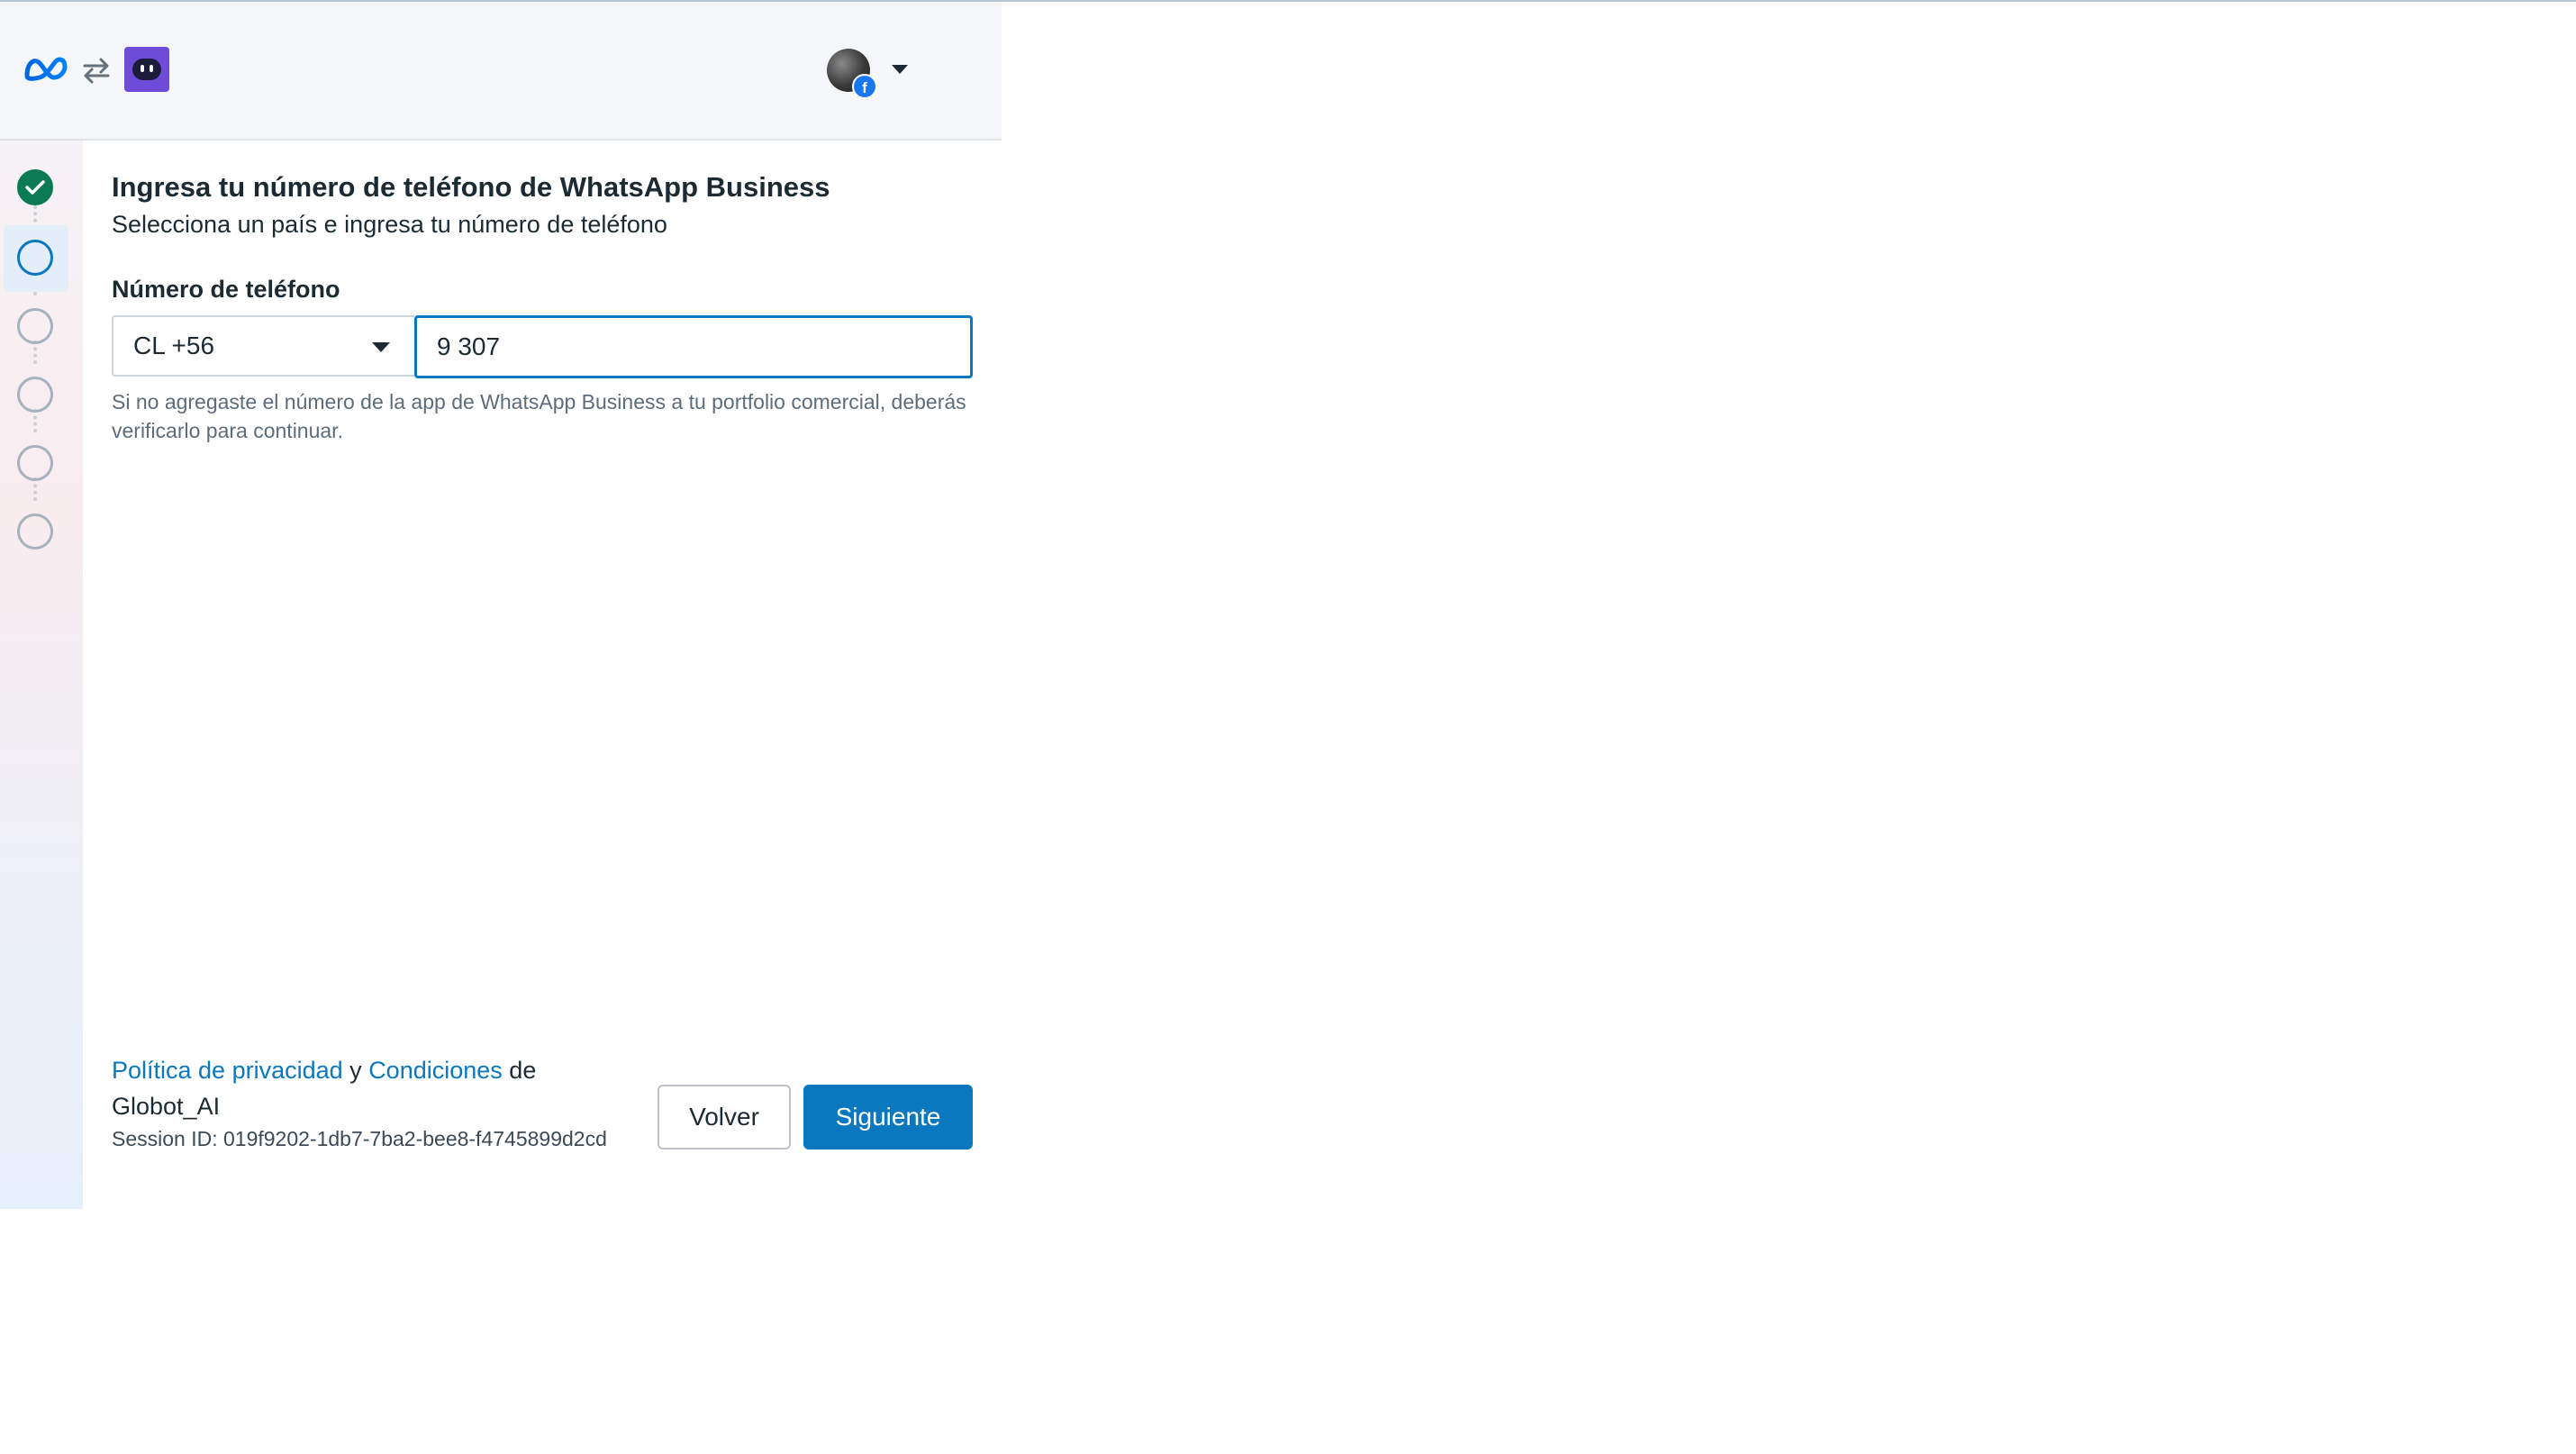 This screenshot has height=1454, width=2576. What do you see at coordinates (864, 87) in the screenshot?
I see `facebook-icon: f` at bounding box center [864, 87].